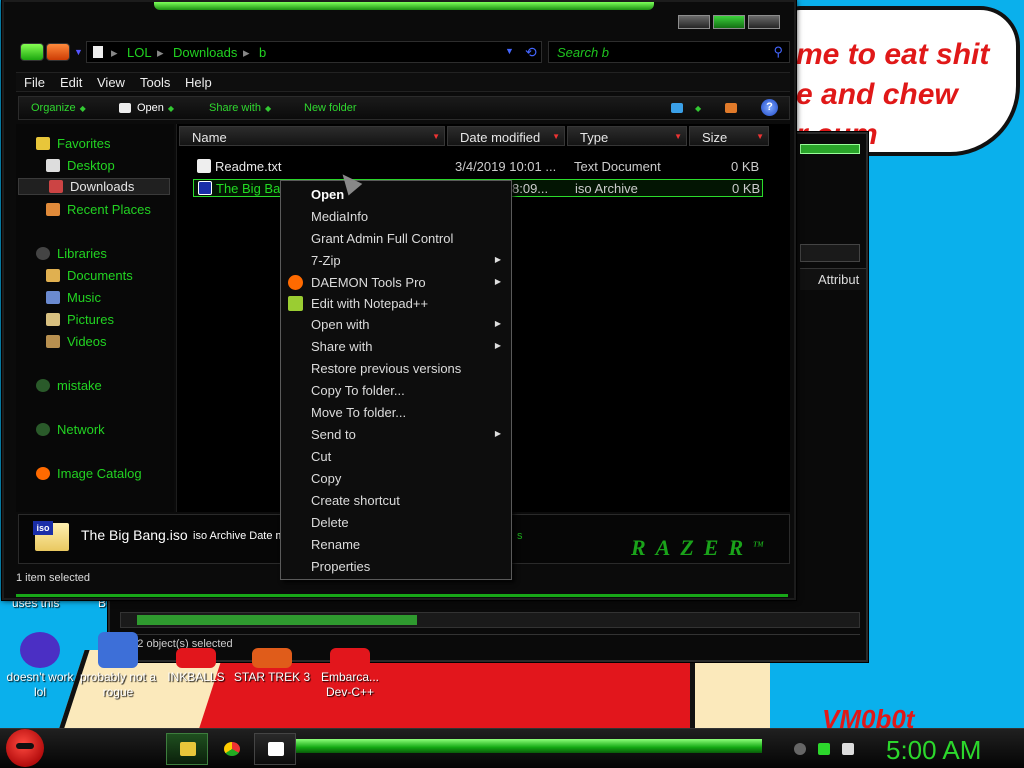 The height and width of the screenshot is (768, 1024). What do you see at coordinates (933, 750) in the screenshot?
I see `taskbar-clock: 5:00 AM` at bounding box center [933, 750].